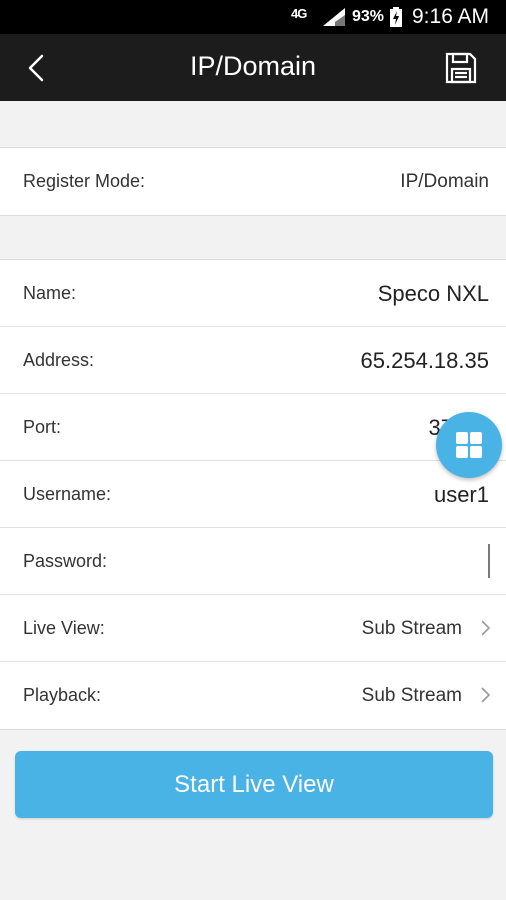 The width and height of the screenshot is (506, 900). What do you see at coordinates (444, 181) in the screenshot?
I see `register-mode-value: IP/Domain` at bounding box center [444, 181].